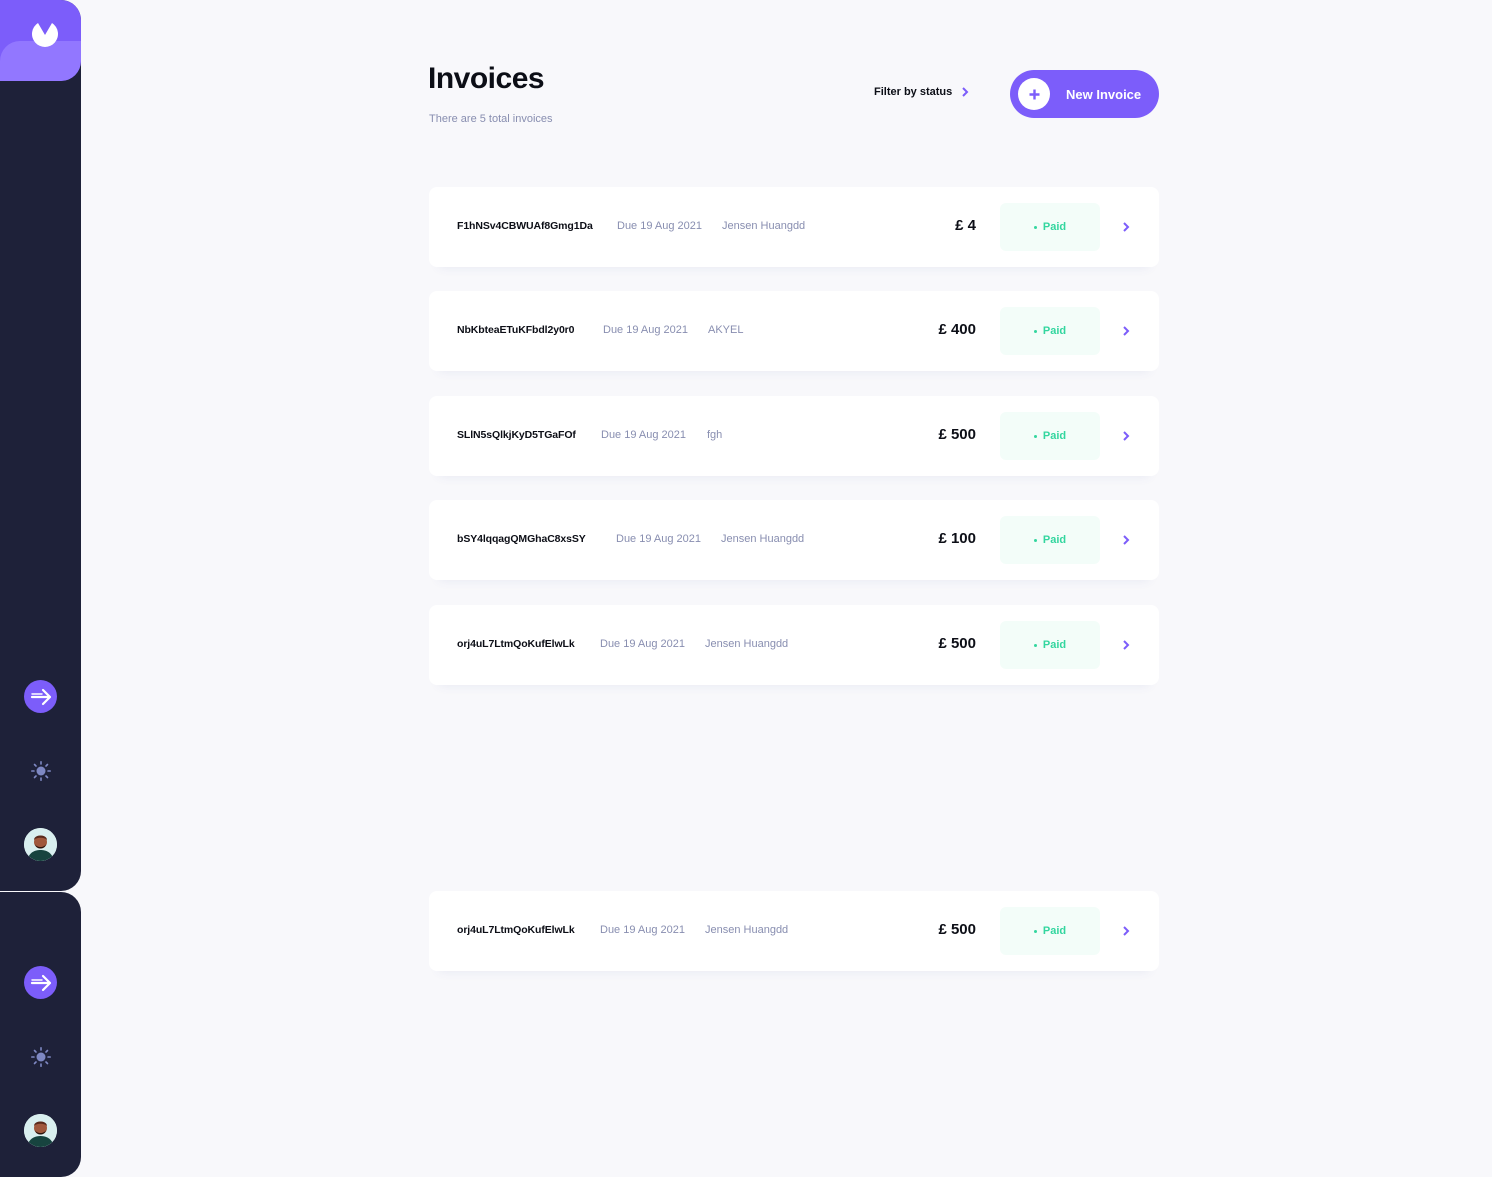  What do you see at coordinates (1034, 94) in the screenshot?
I see `plus-icon` at bounding box center [1034, 94].